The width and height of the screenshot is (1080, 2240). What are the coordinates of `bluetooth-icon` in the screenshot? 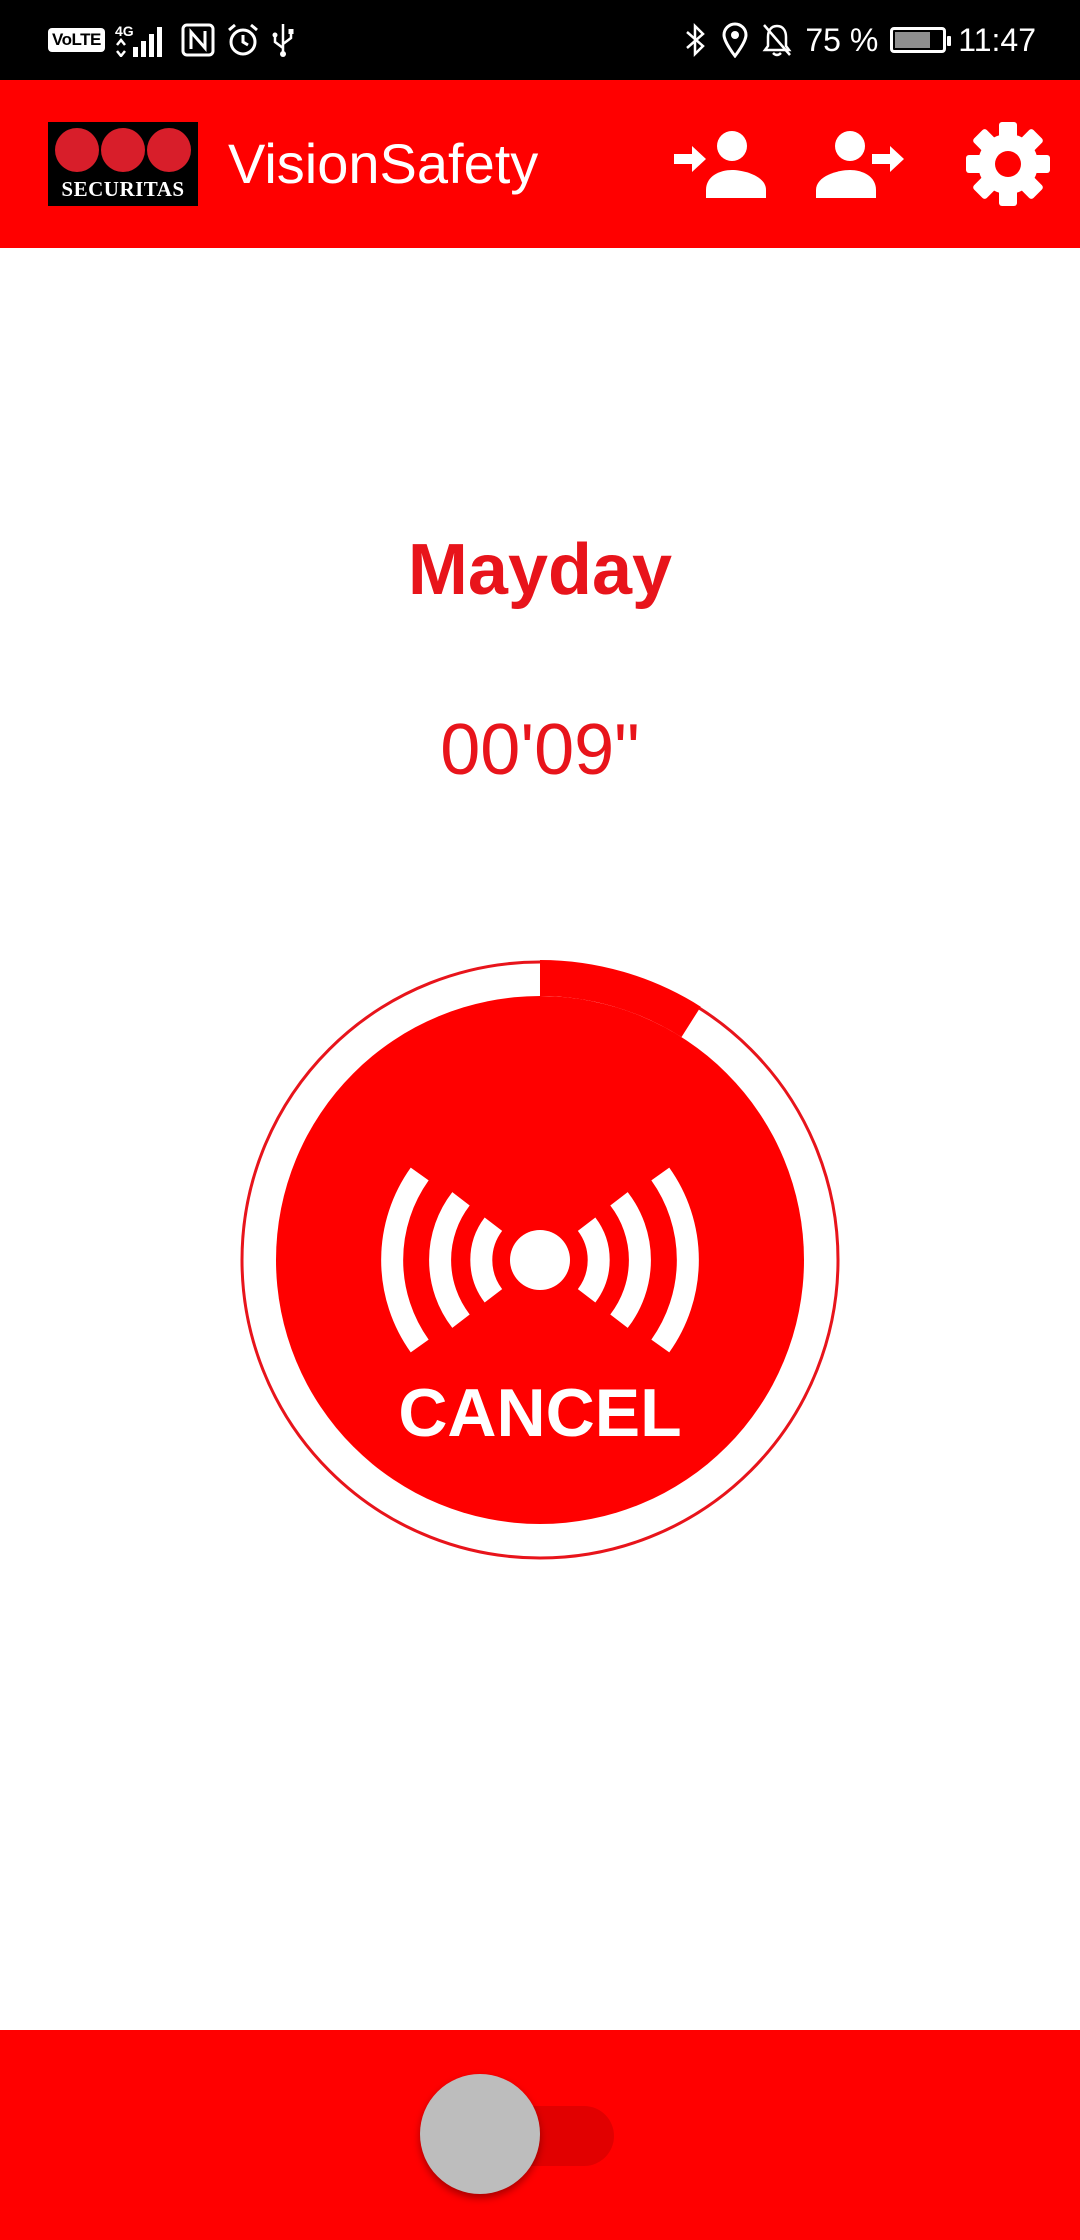 It's located at (696, 40).